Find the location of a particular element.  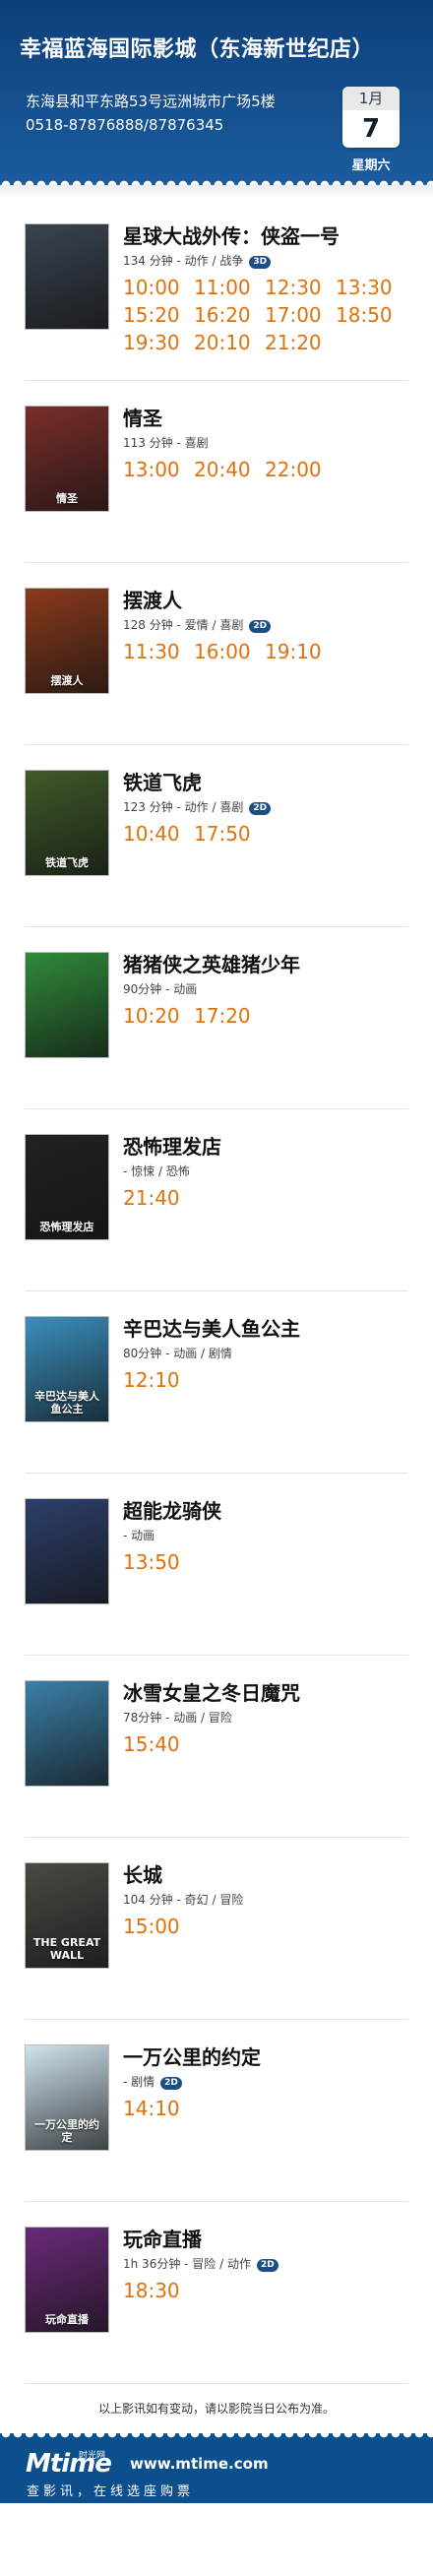

showtime-list: 21:40 is located at coordinates (266, 1198).